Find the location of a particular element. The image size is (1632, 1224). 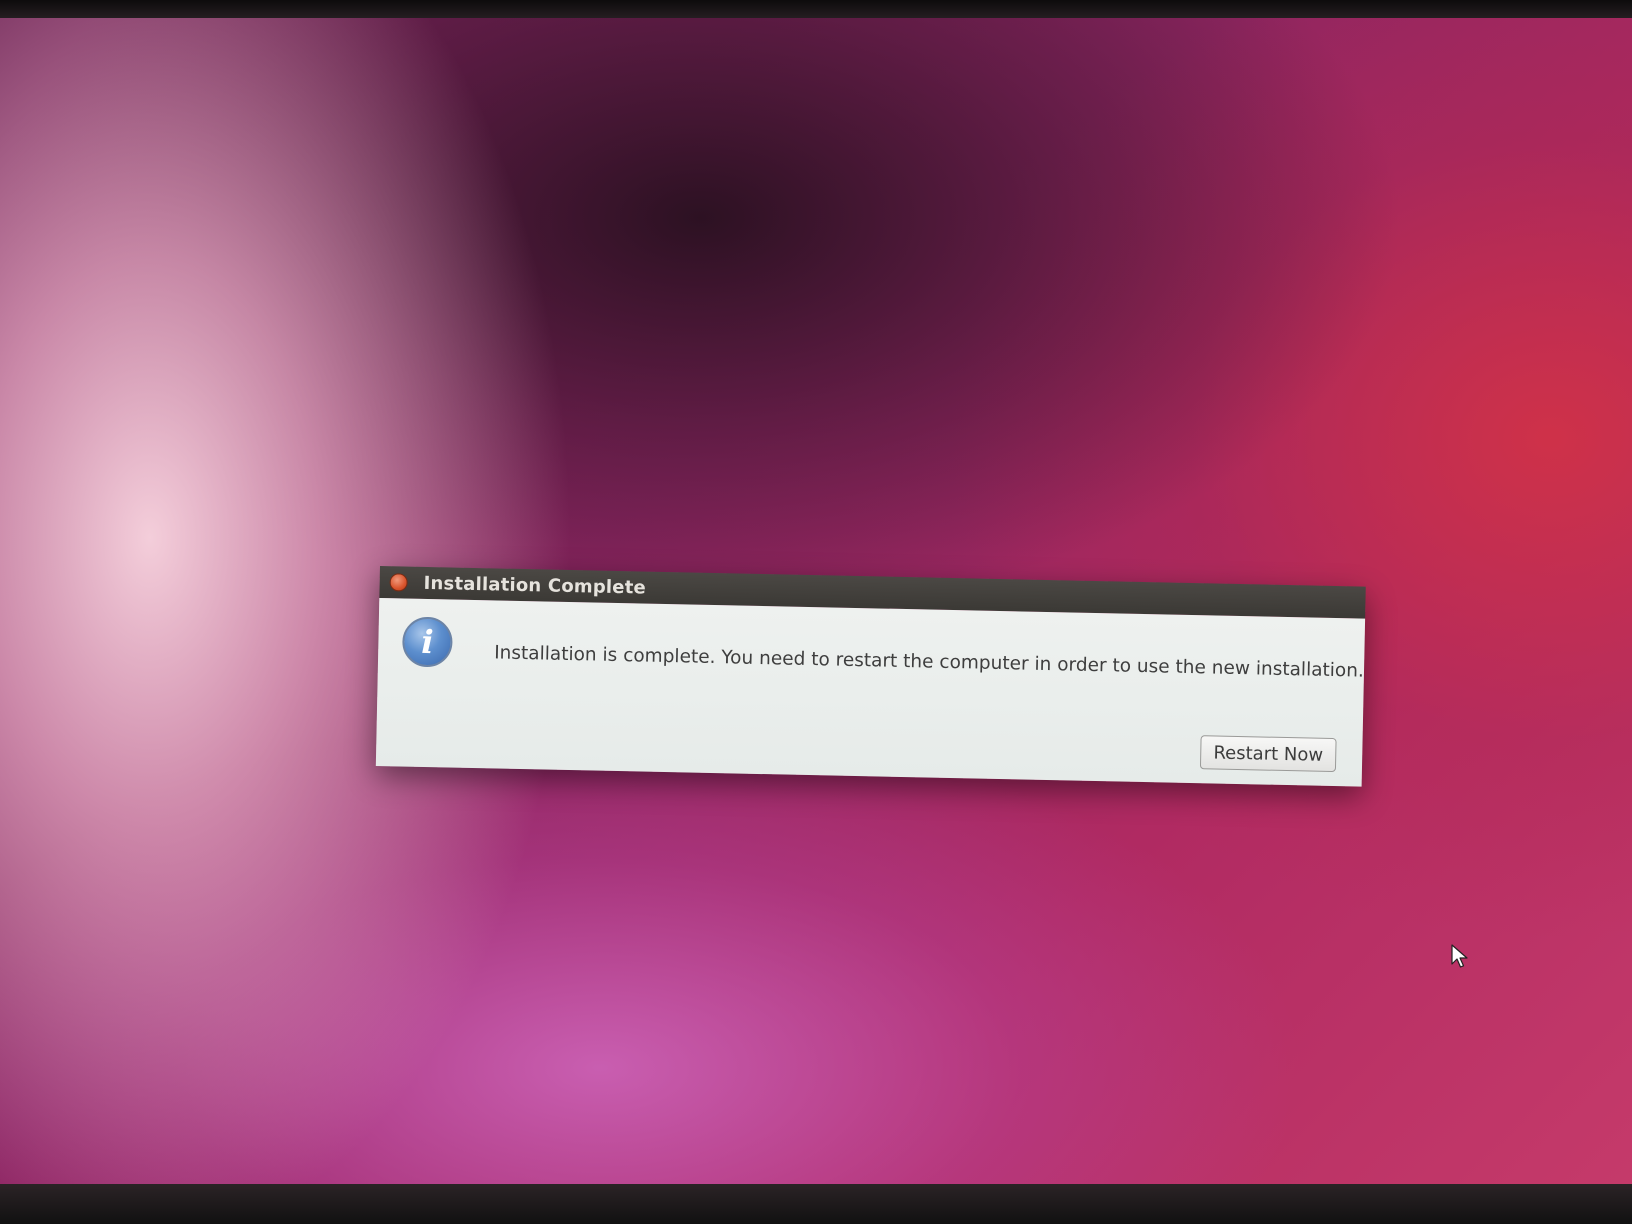

info-icon-glyph: i is located at coordinates (427, 642).